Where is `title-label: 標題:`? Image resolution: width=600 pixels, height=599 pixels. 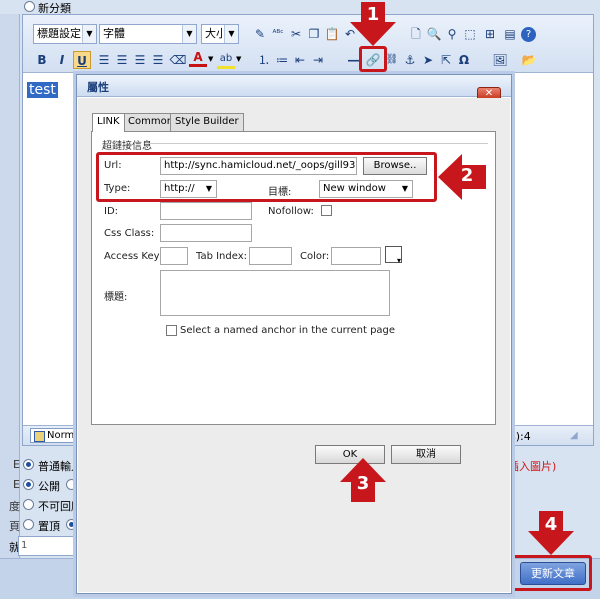
title-label: 標題: is located at coordinates (116, 297).